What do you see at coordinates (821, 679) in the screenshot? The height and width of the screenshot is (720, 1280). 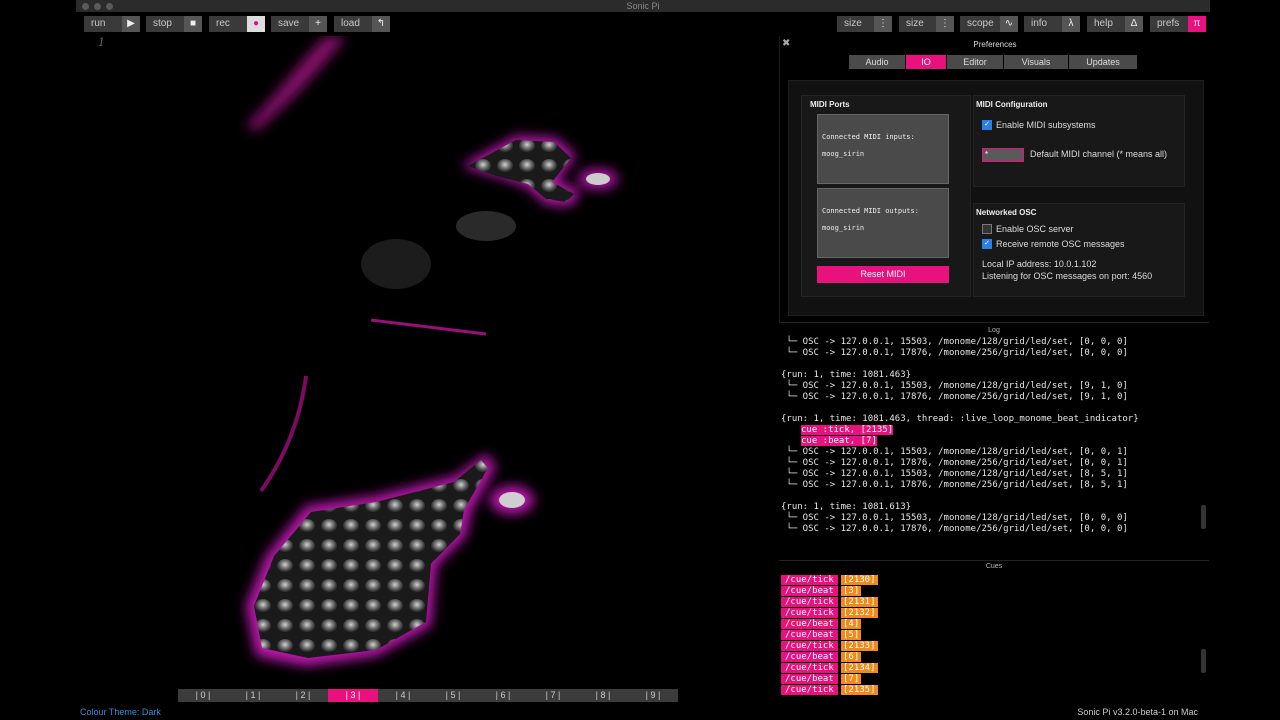 I see `cue-row: /cue/beat [7]` at bounding box center [821, 679].